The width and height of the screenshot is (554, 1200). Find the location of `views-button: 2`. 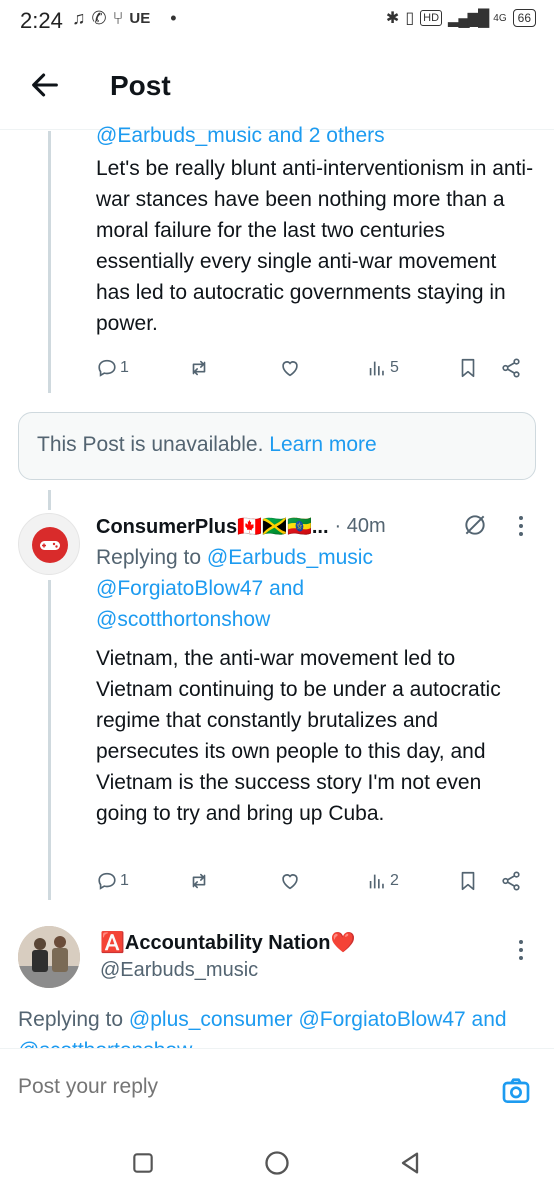

views-button: 2 is located at coordinates (382, 881).